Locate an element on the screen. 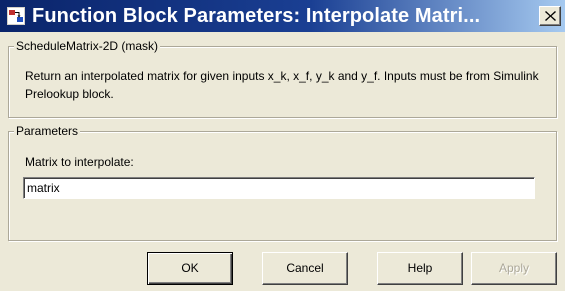 This screenshot has width=565, height=291. matrix-to-interpolate-input is located at coordinates (279, 188).